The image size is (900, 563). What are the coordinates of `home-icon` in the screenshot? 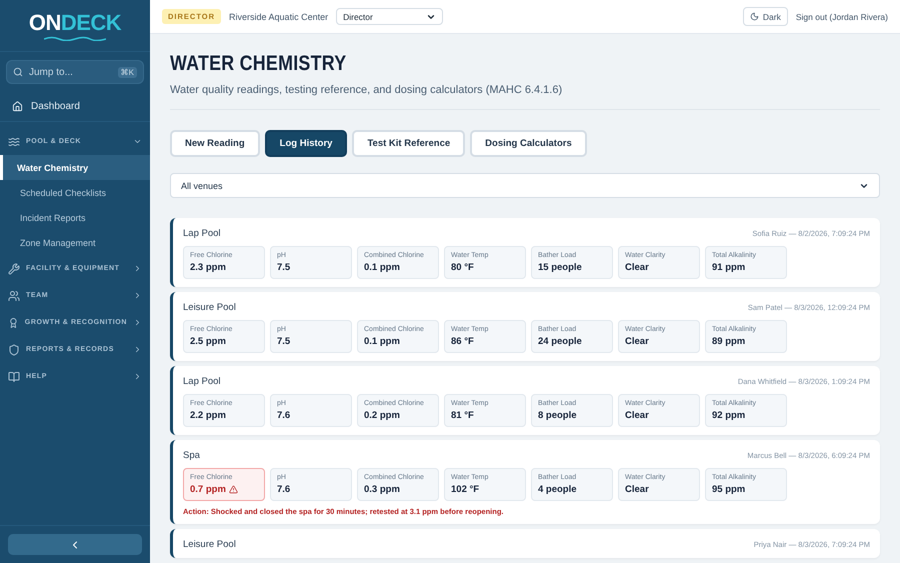 It's located at (17, 106).